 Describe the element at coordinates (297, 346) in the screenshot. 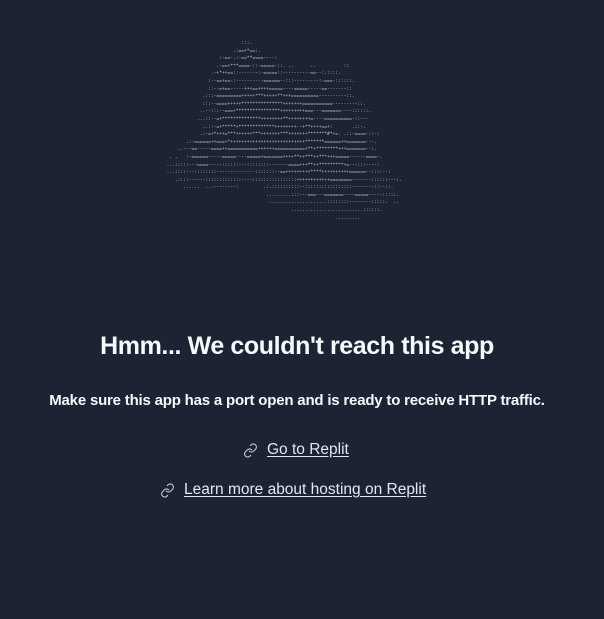

I see `page-title: Hmm... We couldn't reach this app` at that location.